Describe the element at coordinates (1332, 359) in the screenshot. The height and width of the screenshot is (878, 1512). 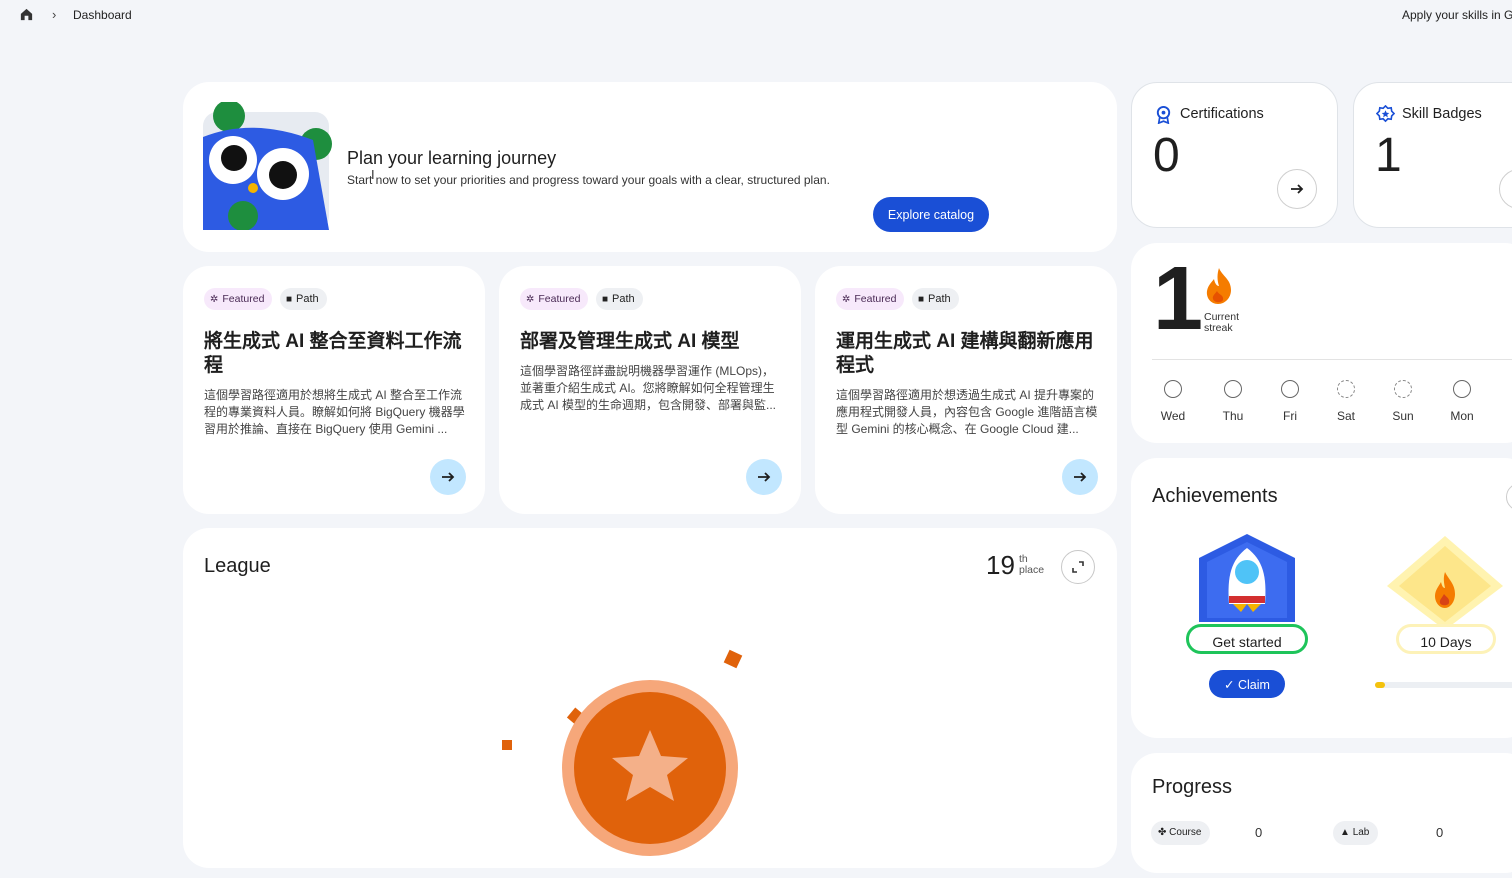
I see `divider` at that location.